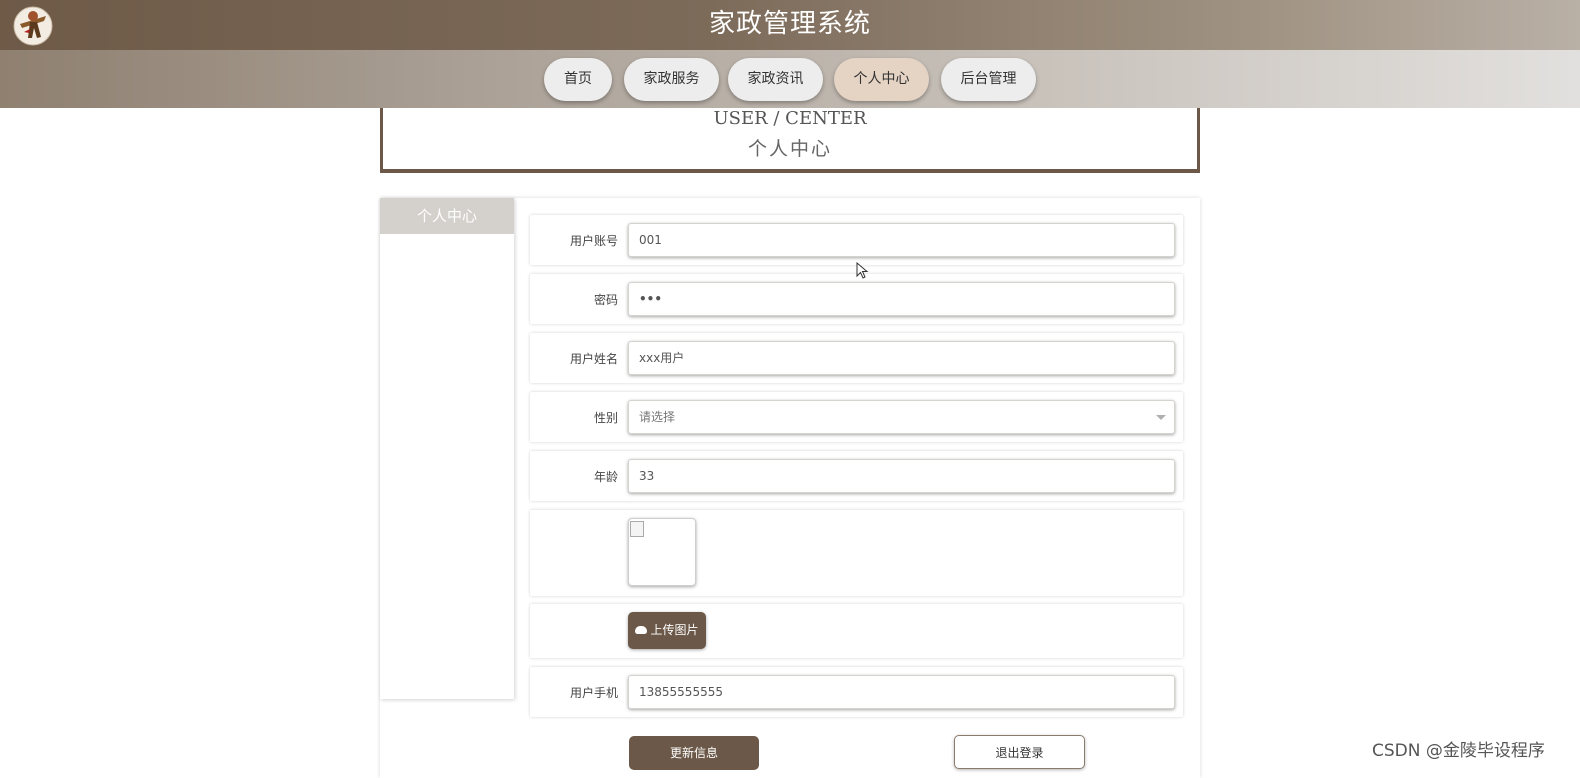 Image resolution: width=1580 pixels, height=778 pixels. What do you see at coordinates (662, 552) in the screenshot?
I see `avatar-preview` at bounding box center [662, 552].